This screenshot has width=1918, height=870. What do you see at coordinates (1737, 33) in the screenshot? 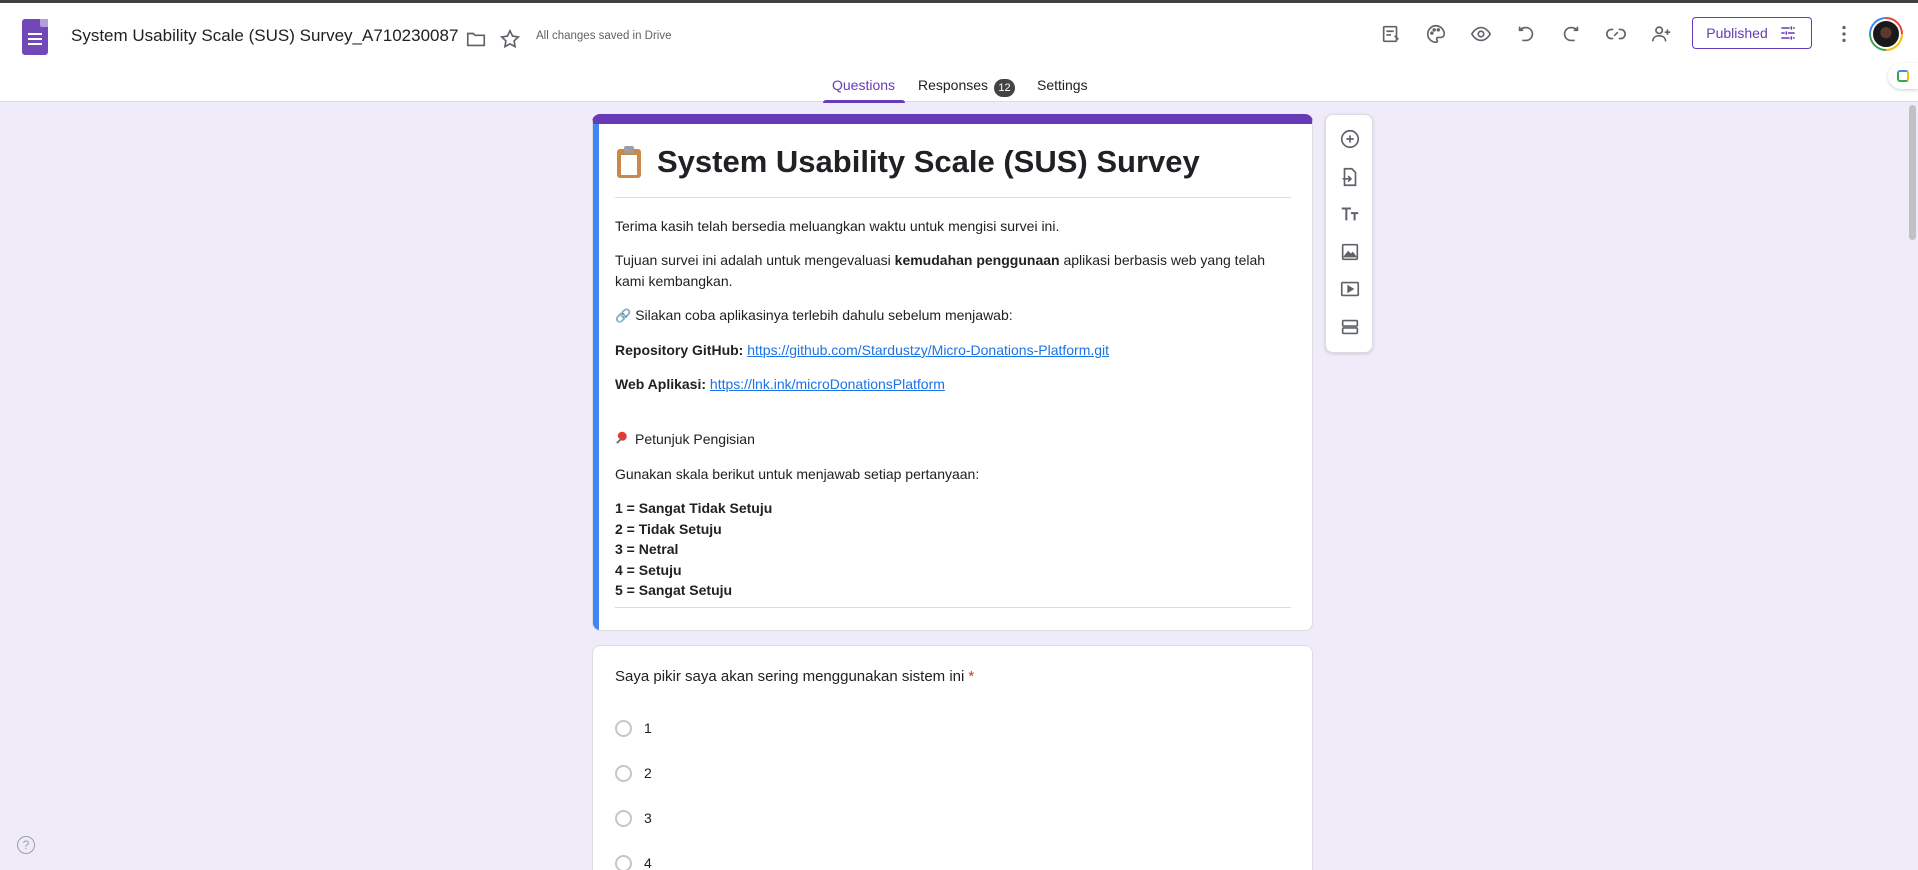
I see `published-label: Published` at bounding box center [1737, 33].